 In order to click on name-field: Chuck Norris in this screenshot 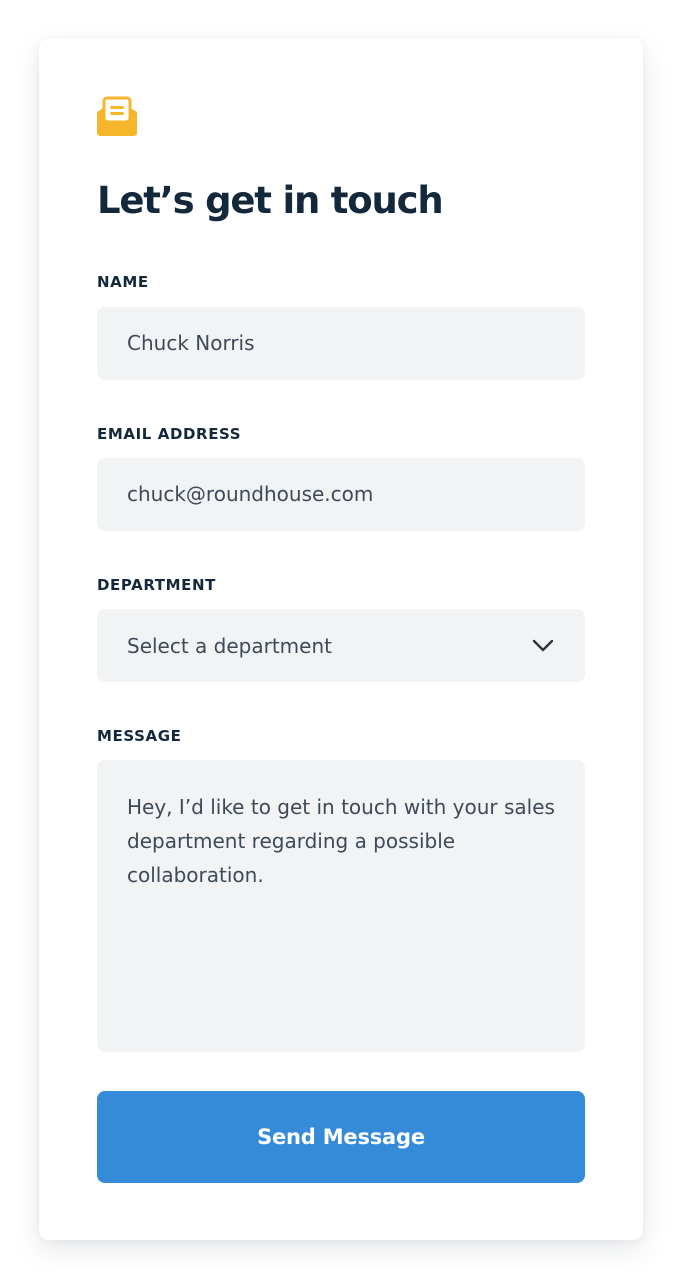, I will do `click(341, 343)`.